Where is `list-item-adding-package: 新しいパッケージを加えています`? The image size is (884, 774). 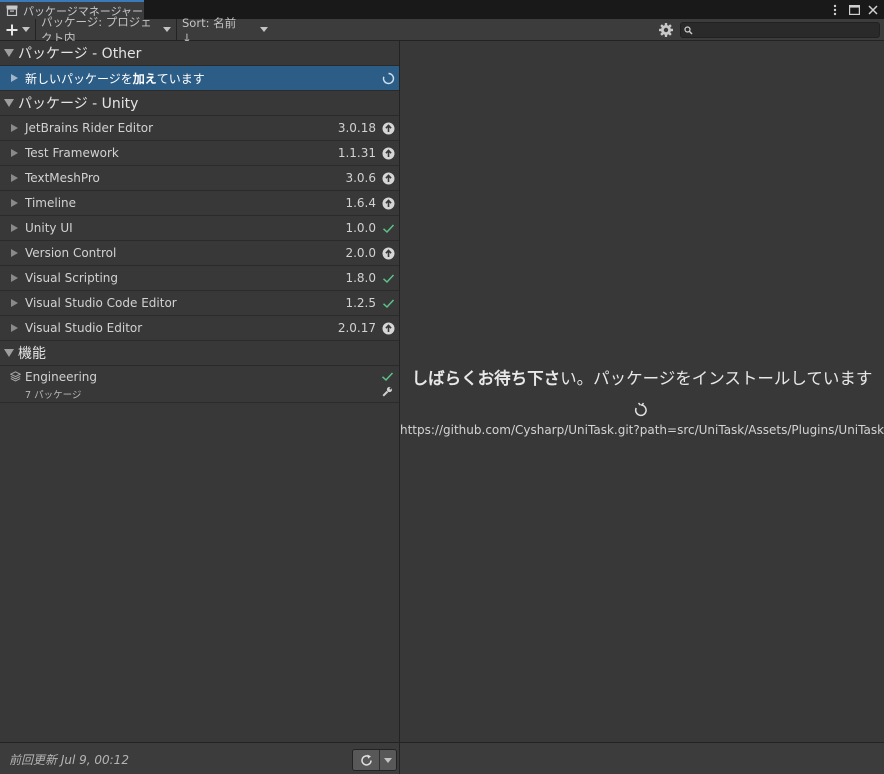
list-item-adding-package: 新しいパッケージを加えています is located at coordinates (199, 78).